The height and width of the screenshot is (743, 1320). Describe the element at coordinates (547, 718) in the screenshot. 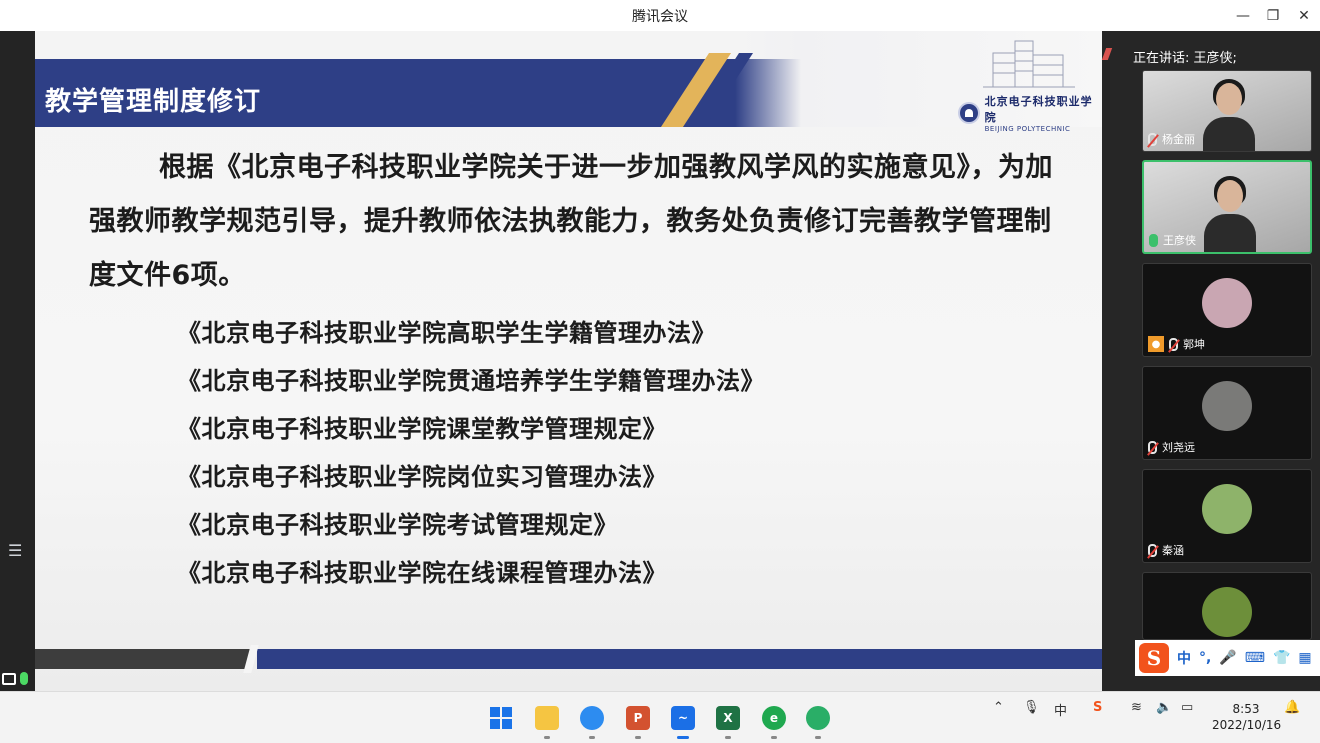

I see `file-explorer-icon` at that location.